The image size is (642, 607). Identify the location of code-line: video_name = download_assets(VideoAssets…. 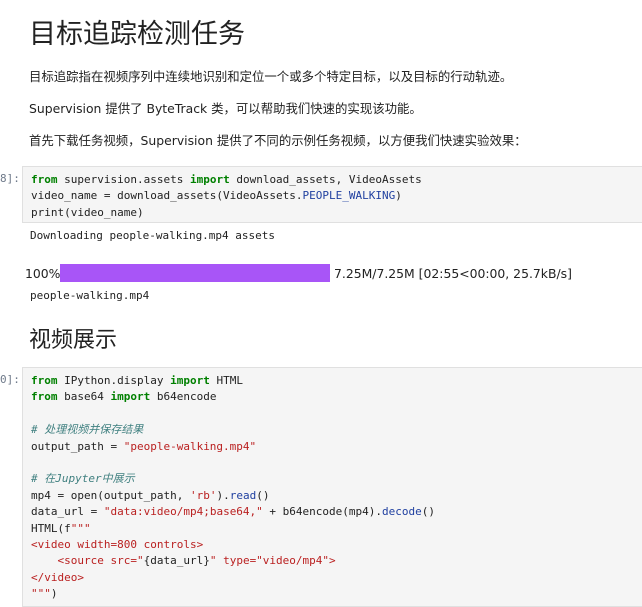
(336, 196).